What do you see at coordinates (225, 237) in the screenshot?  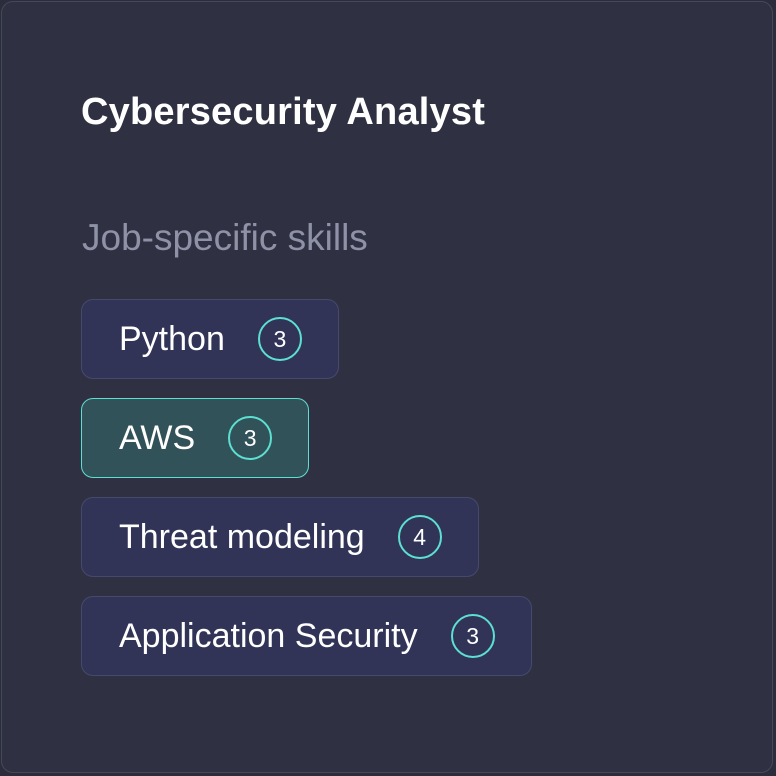 I see `skills-section-label: Job-specific skills` at bounding box center [225, 237].